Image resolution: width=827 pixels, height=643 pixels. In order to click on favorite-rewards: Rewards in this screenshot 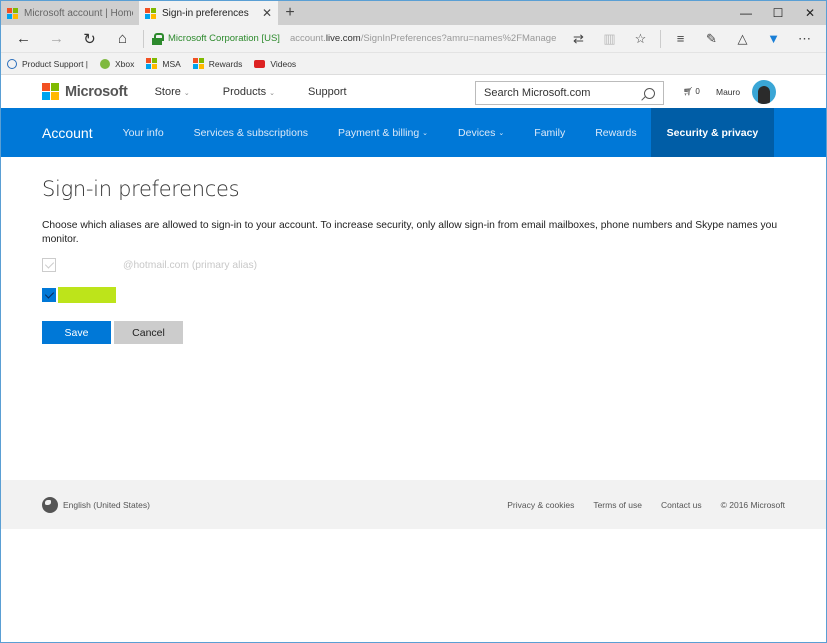, I will do `click(217, 63)`.